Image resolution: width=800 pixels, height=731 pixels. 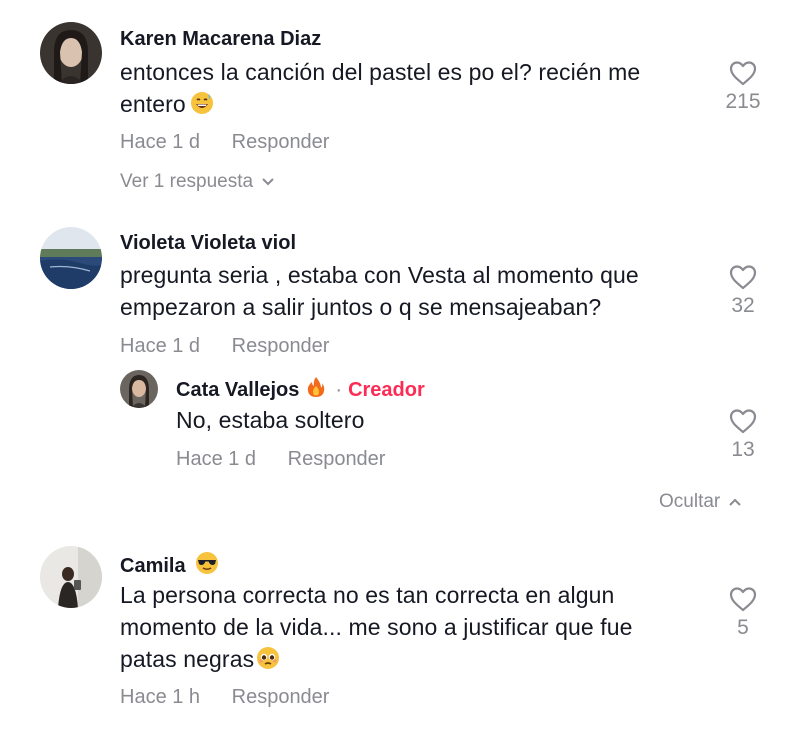 What do you see at coordinates (187, 181) in the screenshot?
I see `view-replies-label: Ver 1 respuesta` at bounding box center [187, 181].